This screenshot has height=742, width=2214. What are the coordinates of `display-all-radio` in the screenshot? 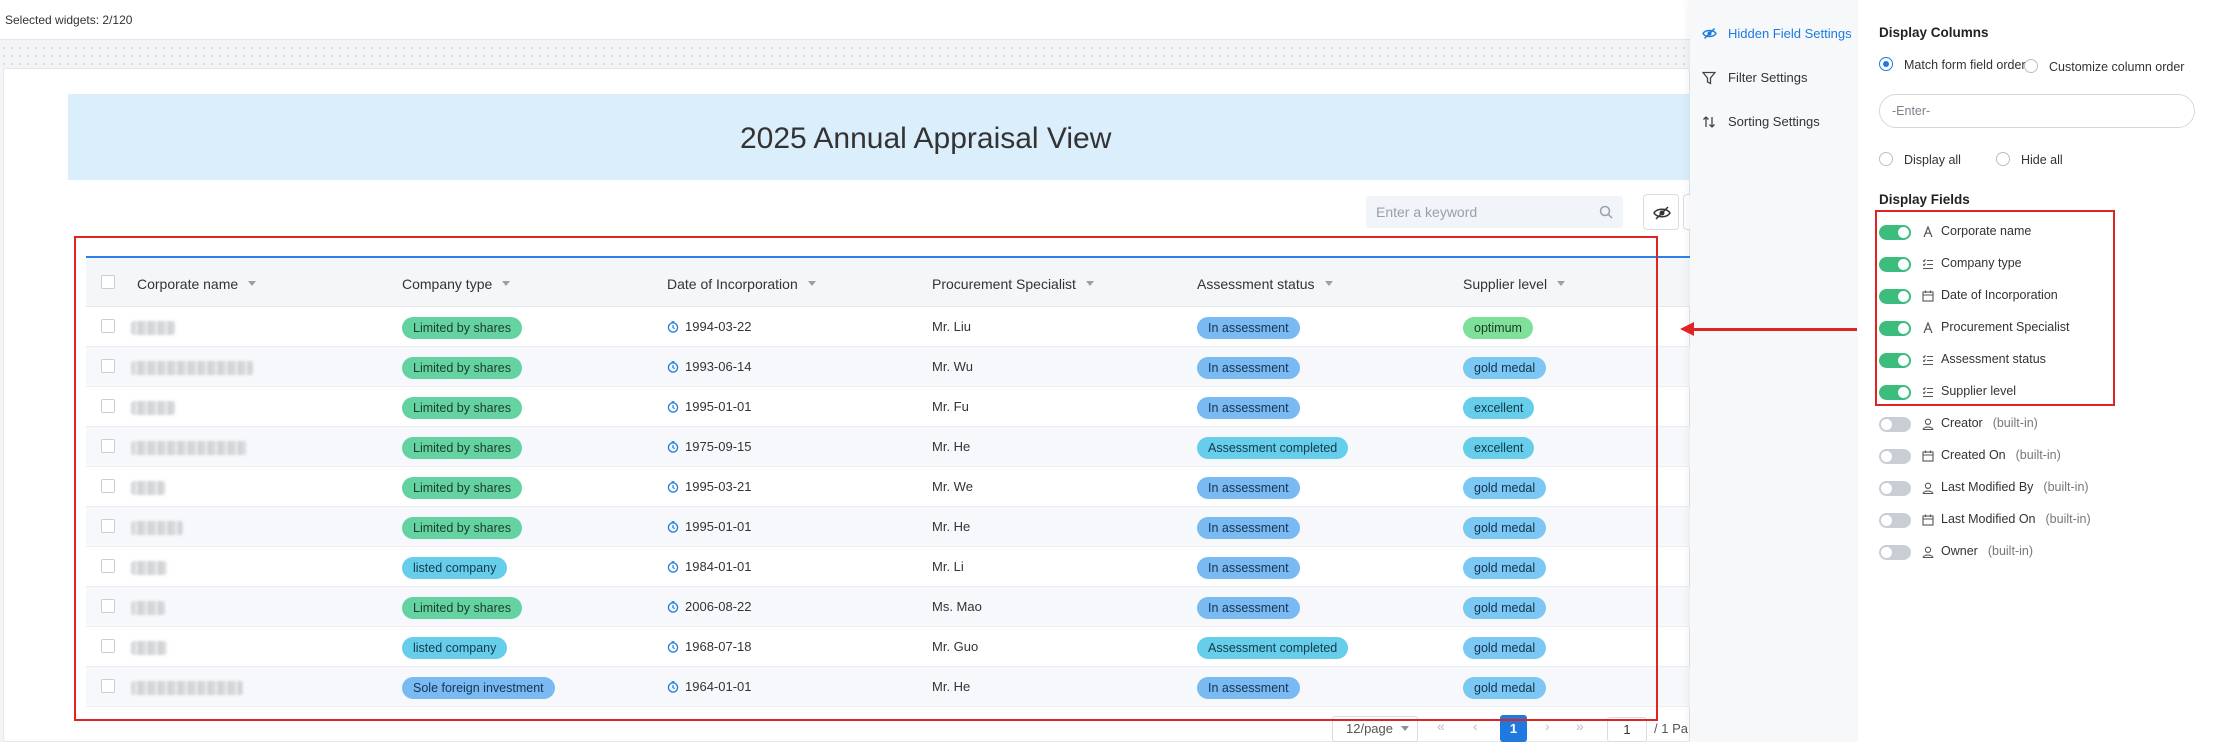 It's located at (1886, 159).